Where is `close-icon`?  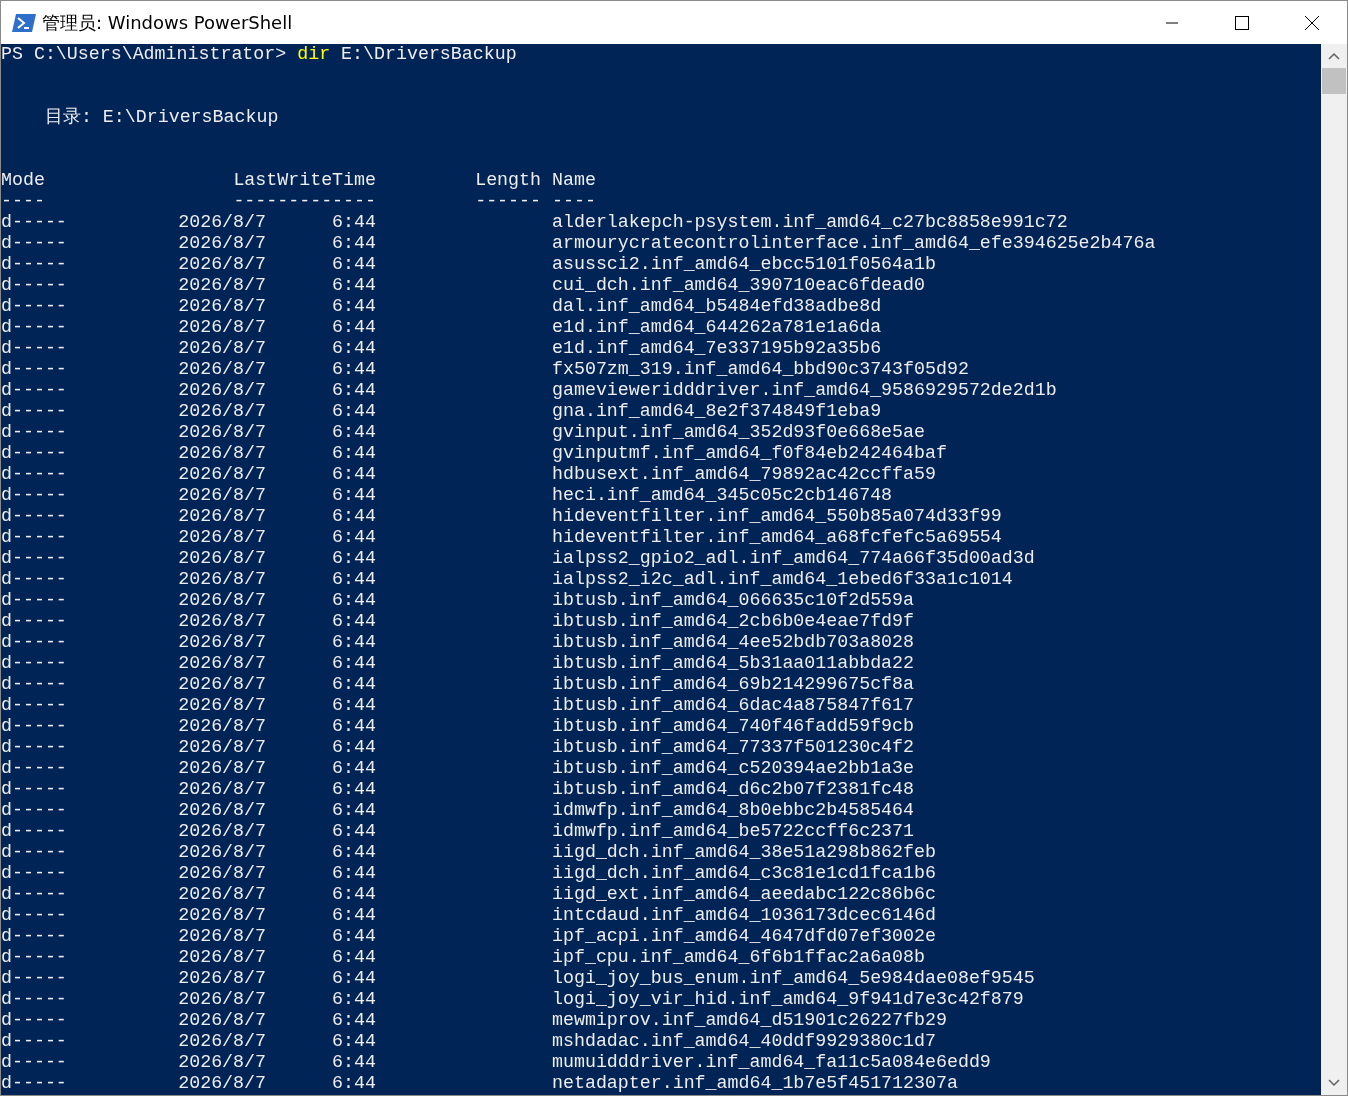 close-icon is located at coordinates (1312, 22).